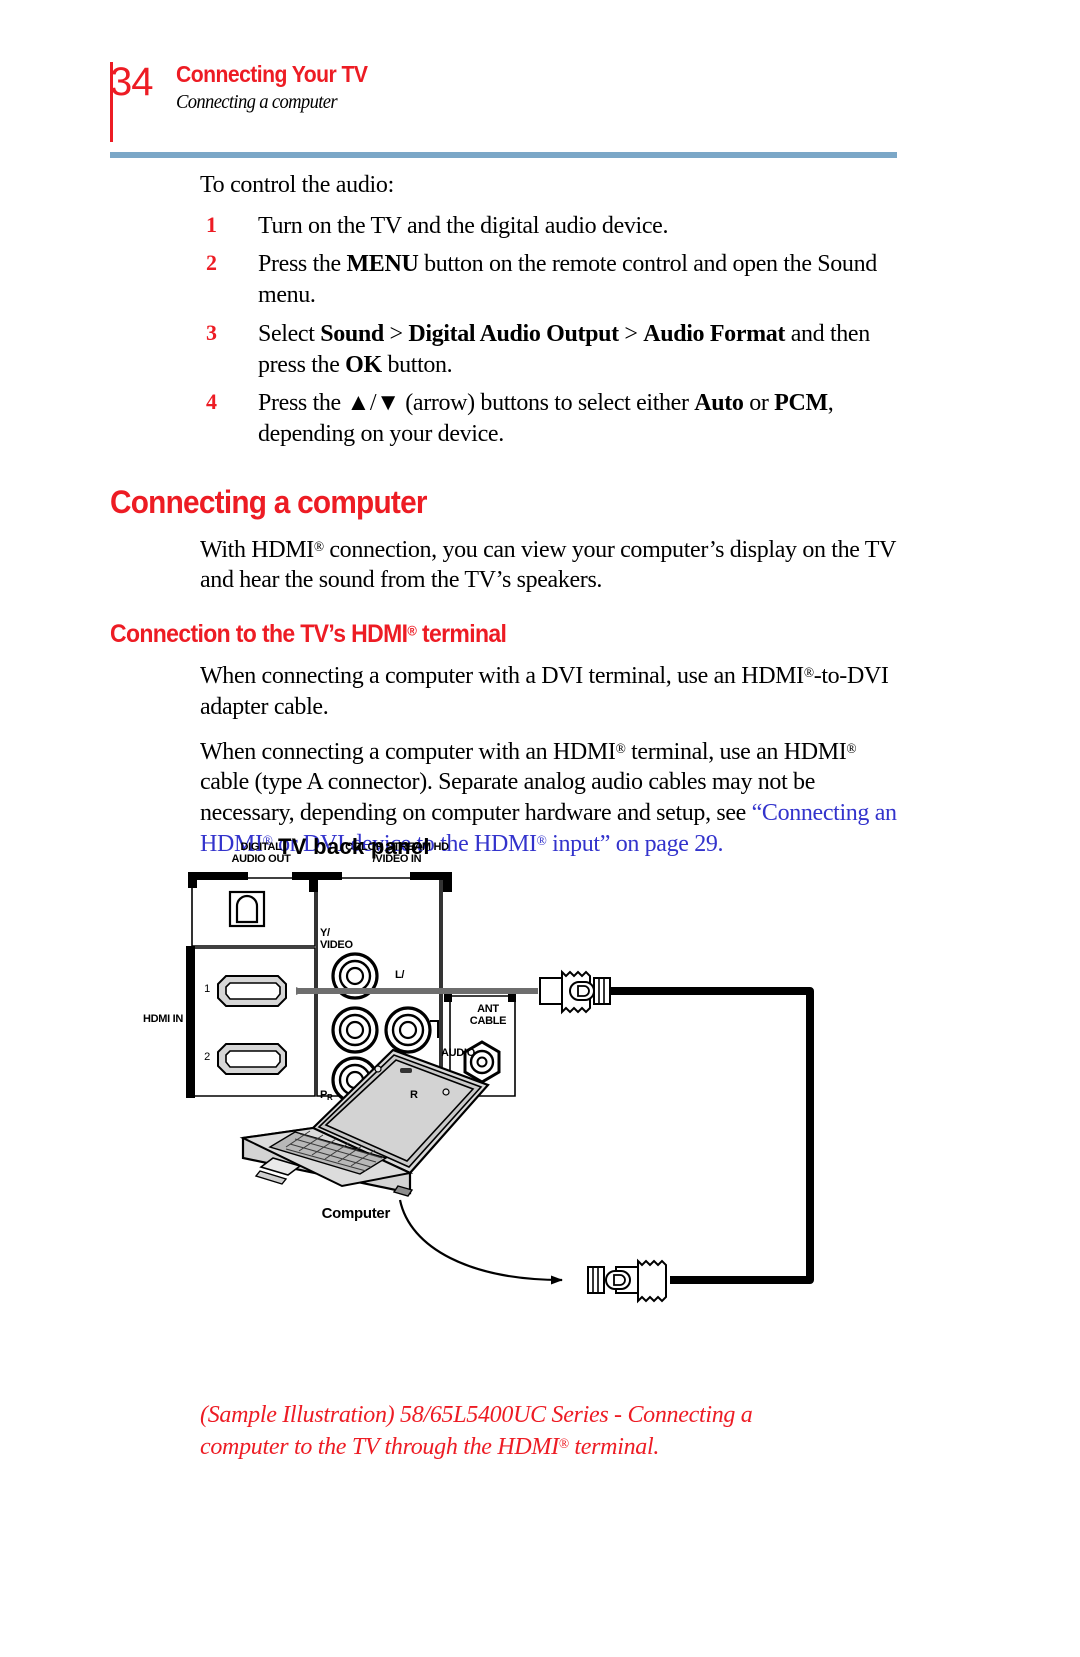 This screenshot has width=1080, height=1657. Describe the element at coordinates (207, 989) in the screenshot. I see `label-hdmi-port-1-number: 1` at that location.